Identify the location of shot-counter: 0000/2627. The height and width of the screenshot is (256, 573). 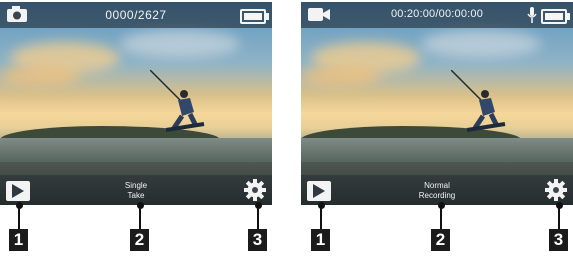
(136, 15).